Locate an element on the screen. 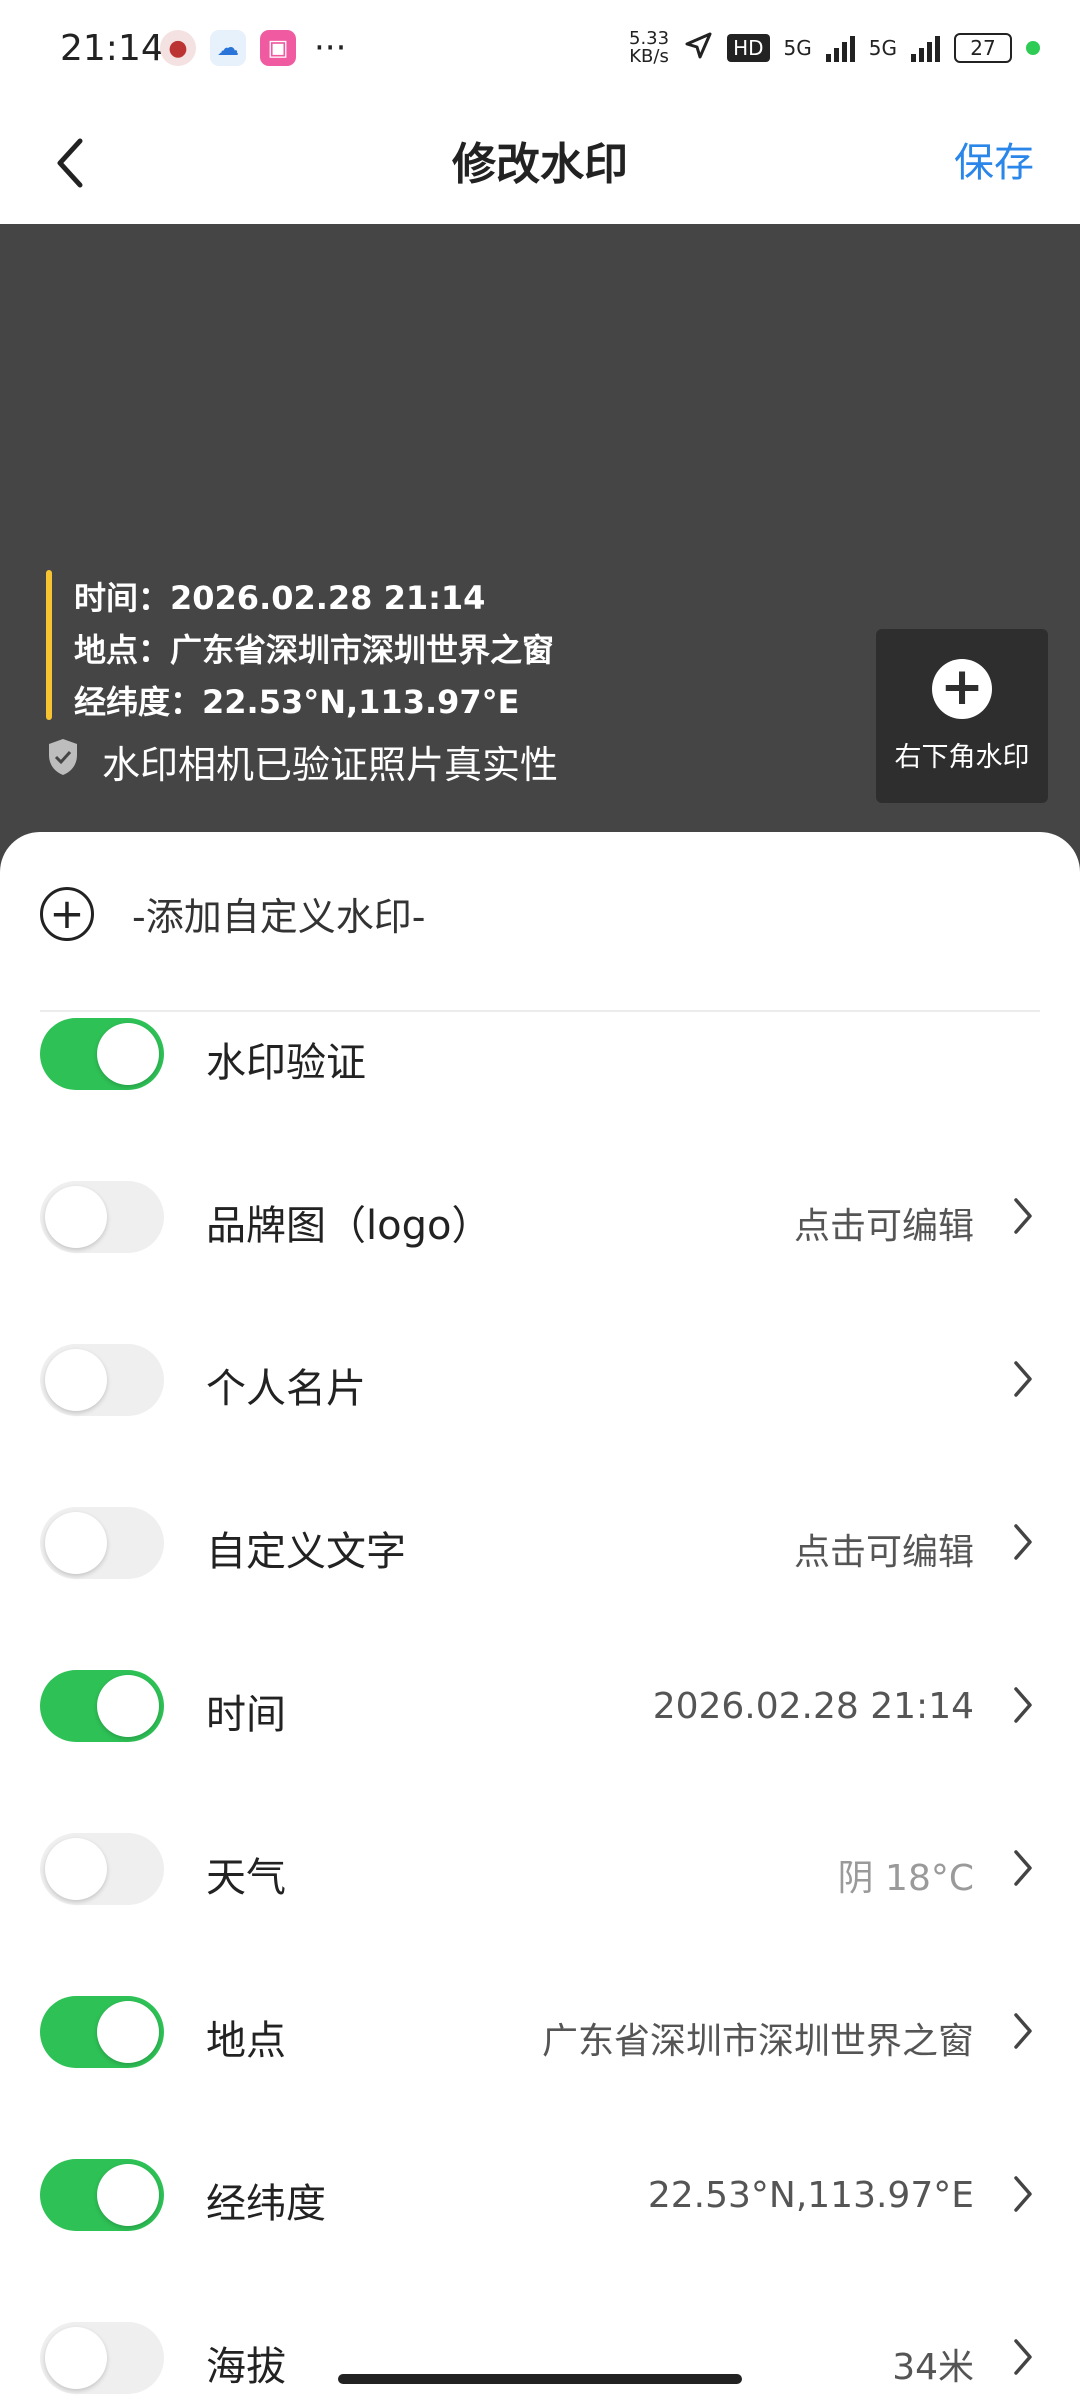  net2-label: 5G is located at coordinates (882, 48).